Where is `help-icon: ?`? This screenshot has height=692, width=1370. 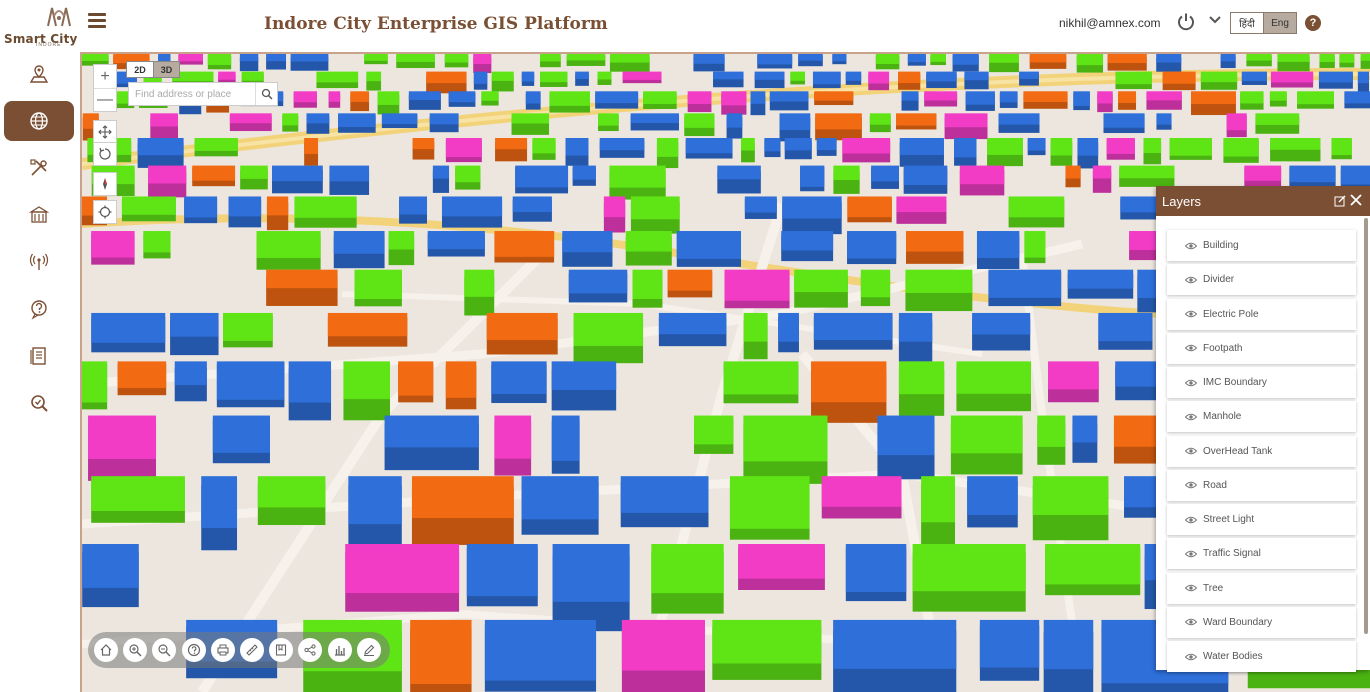
help-icon: ? is located at coordinates (1313, 23).